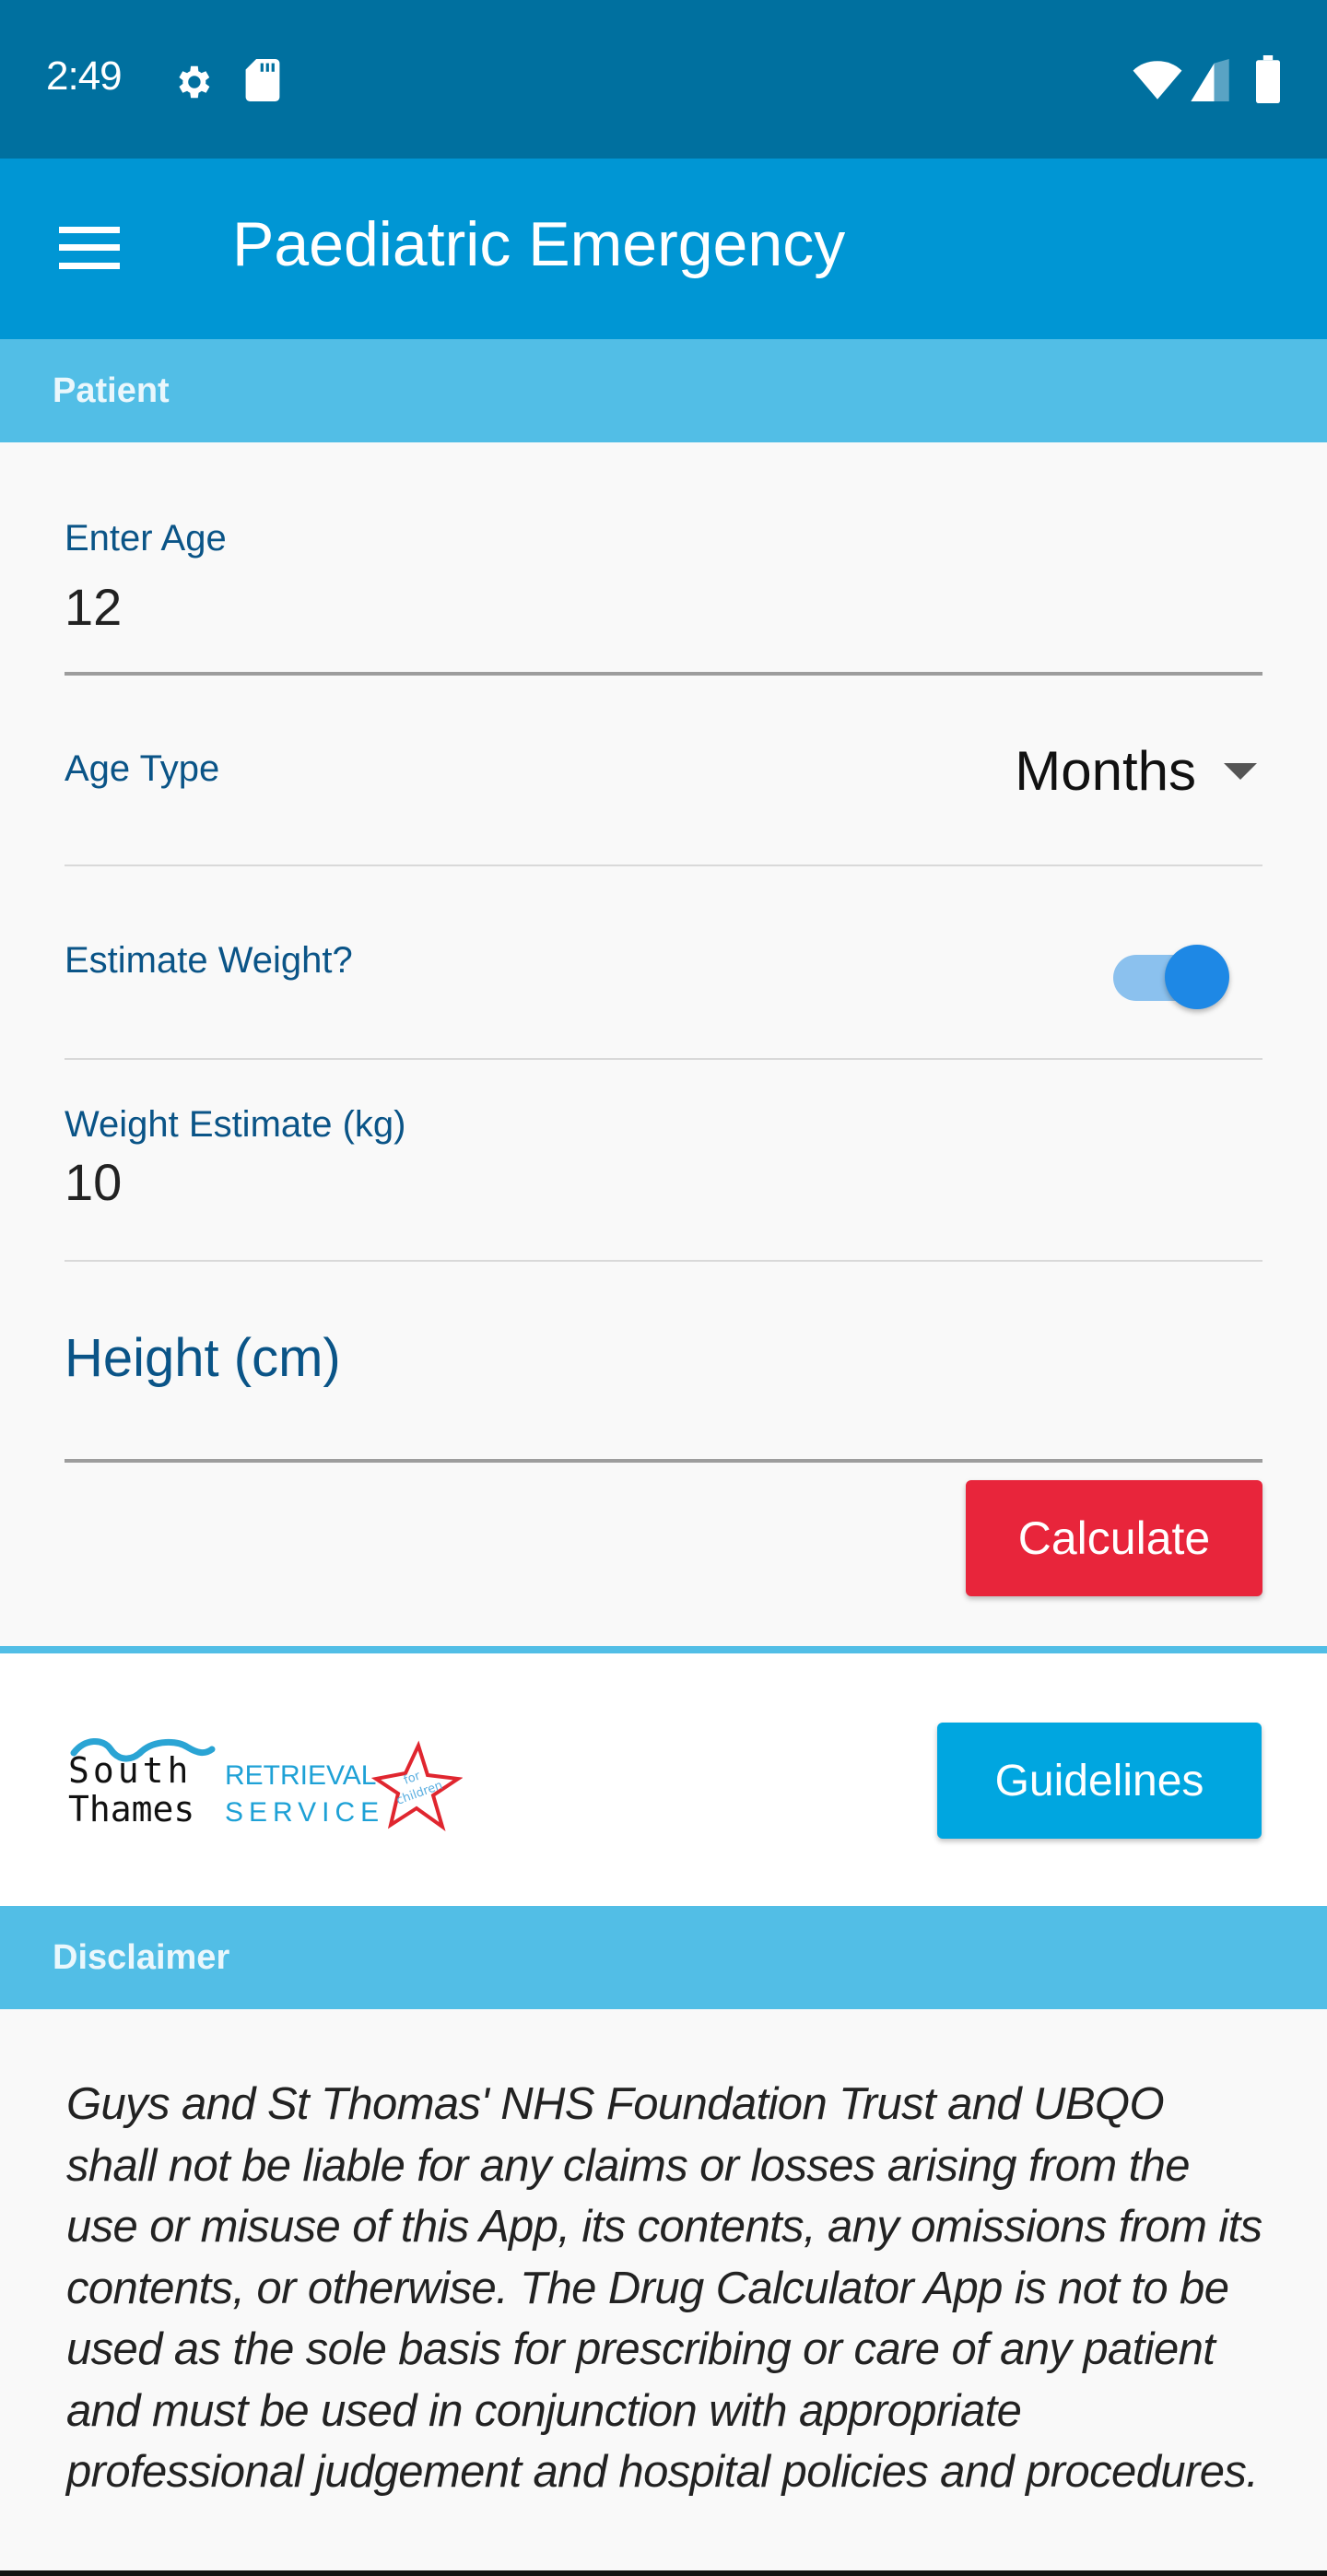 The height and width of the screenshot is (2576, 1327). I want to click on dropdown-caret-icon, so click(1240, 771).